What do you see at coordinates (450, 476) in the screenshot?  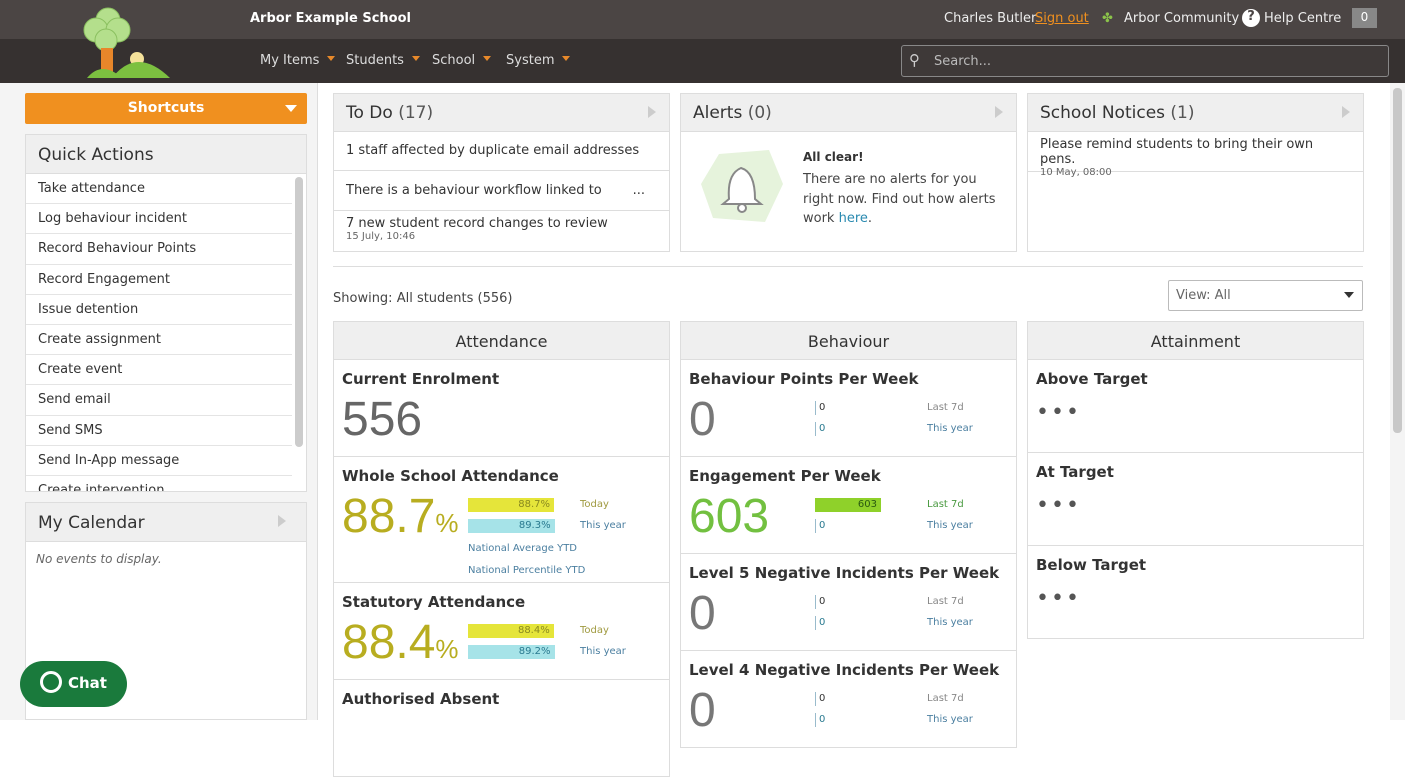 I see `stat-label: Whole School Attendance` at bounding box center [450, 476].